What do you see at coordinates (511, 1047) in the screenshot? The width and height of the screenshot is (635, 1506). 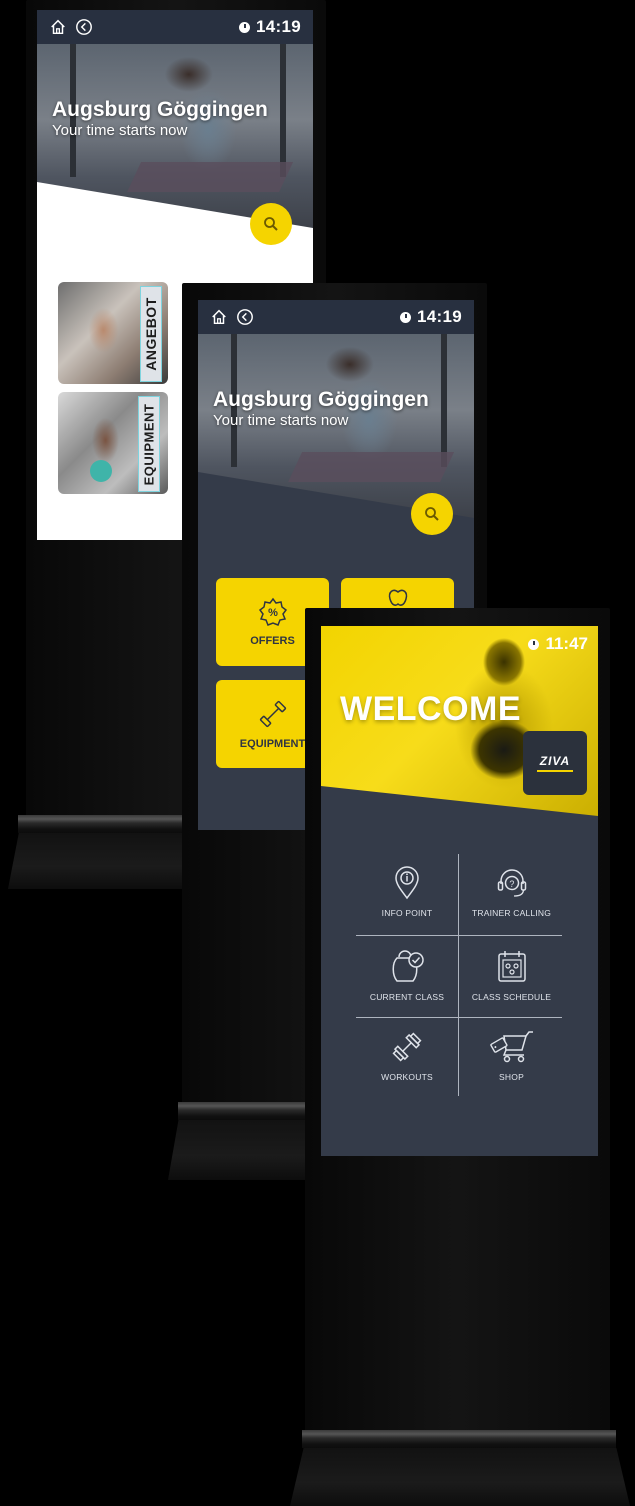 I see `cart-icon` at bounding box center [511, 1047].